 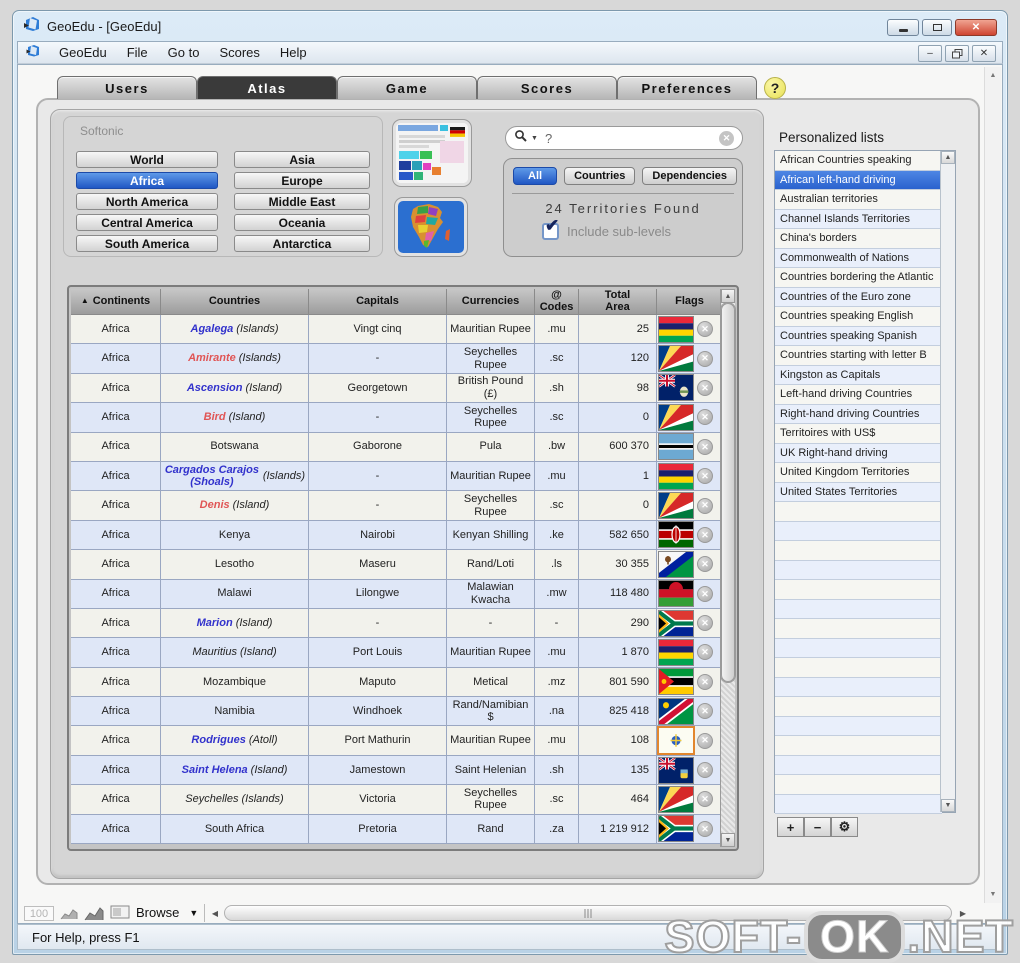 I want to click on africa-map-thumbnail, so click(x=431, y=227).